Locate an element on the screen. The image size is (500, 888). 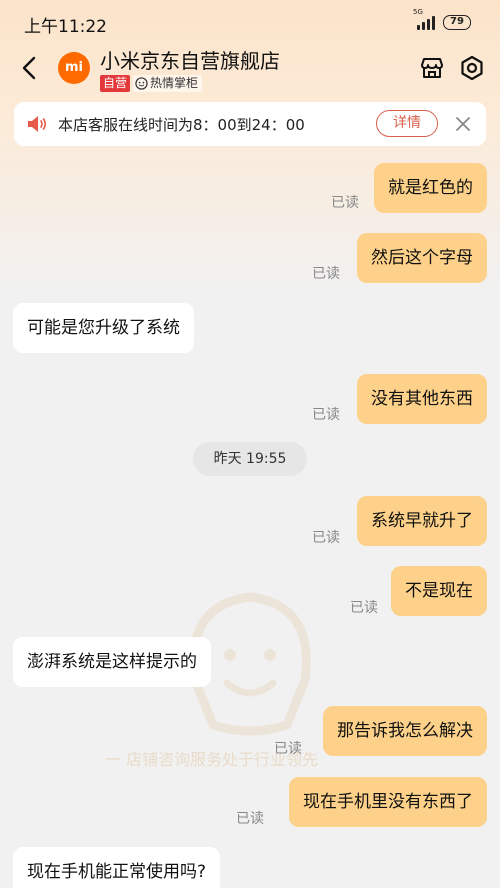
outgoing-message: 然后这个字母 is located at coordinates (422, 258).